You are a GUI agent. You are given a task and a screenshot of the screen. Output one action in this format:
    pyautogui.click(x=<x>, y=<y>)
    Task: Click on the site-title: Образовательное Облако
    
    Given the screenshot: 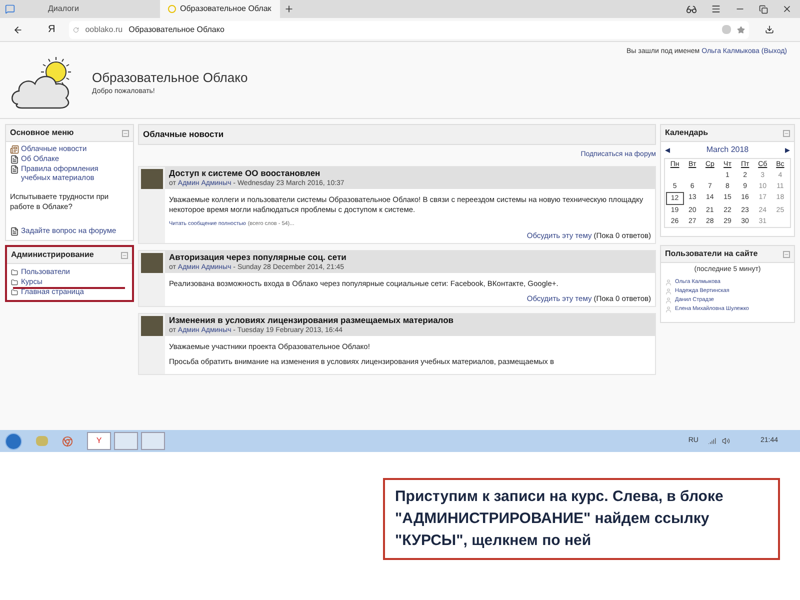 What is the action you would take?
    pyautogui.click(x=170, y=77)
    